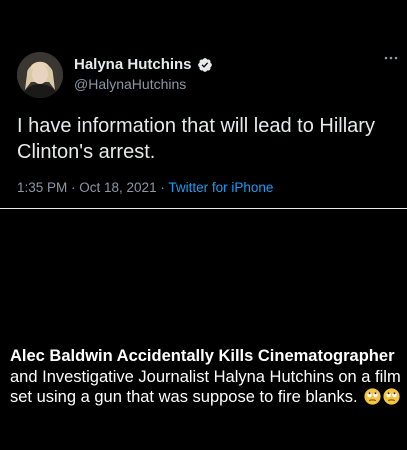 The image size is (407, 450). Describe the element at coordinates (391, 58) in the screenshot. I see `more-options-icon` at that location.